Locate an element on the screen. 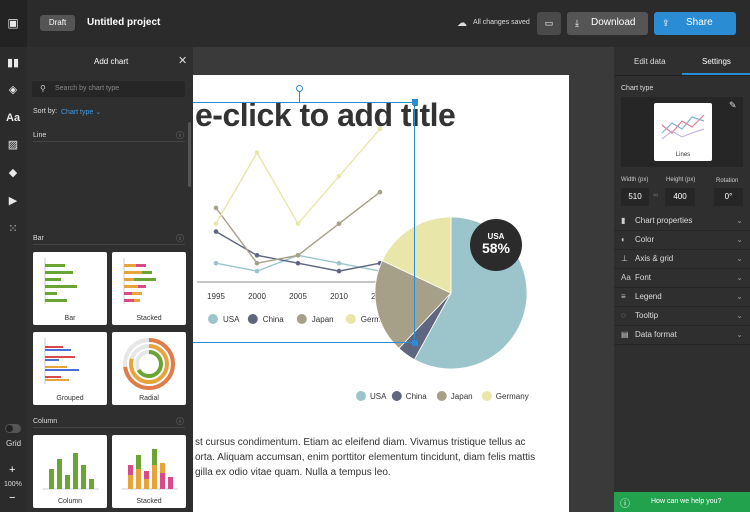  panel-scrollbar is located at coordinates (189, 154).